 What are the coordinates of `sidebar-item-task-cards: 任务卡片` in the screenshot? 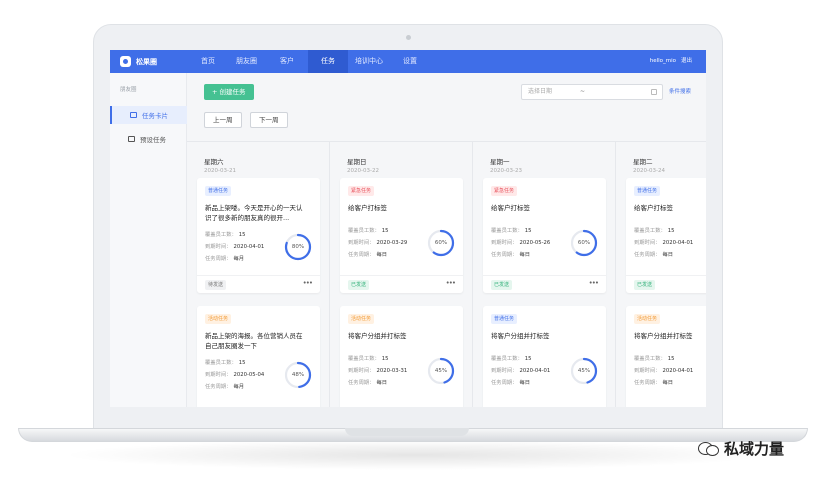 It's located at (148, 115).